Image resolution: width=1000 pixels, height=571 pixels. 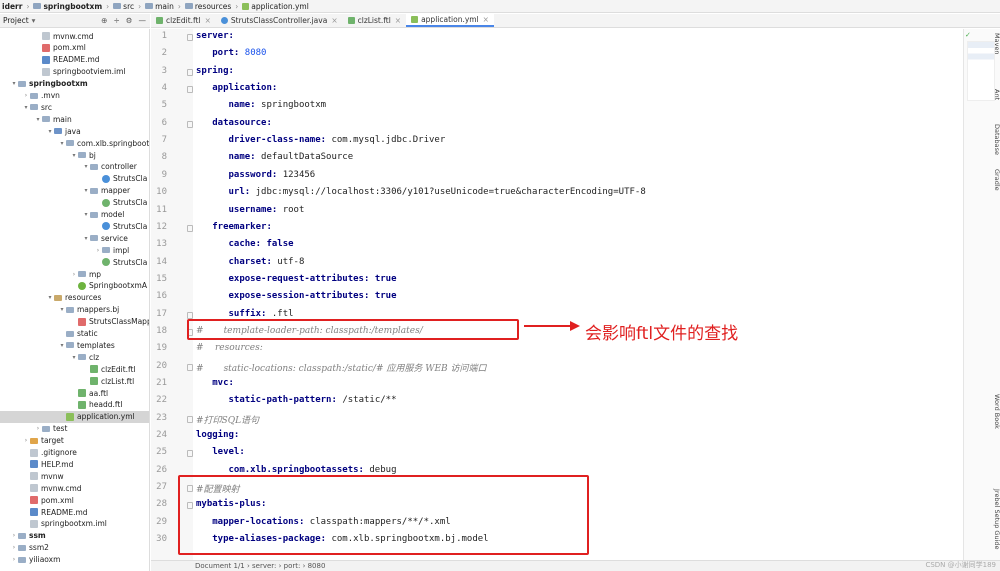 I want to click on tree-item: ▾ model, so click(x=103, y=215).